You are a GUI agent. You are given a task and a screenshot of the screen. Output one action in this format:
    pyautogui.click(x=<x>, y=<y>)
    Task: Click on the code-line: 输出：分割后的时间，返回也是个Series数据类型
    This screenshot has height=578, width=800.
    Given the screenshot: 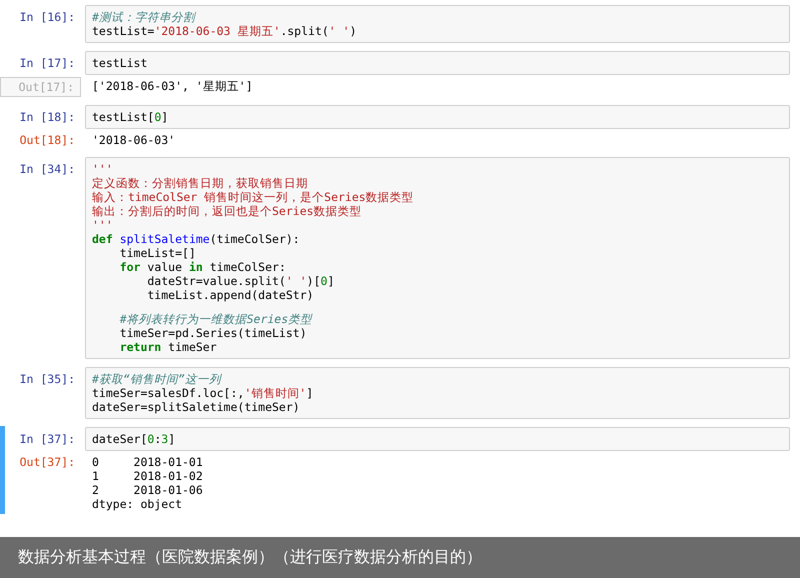 What is the action you would take?
    pyautogui.click(x=227, y=211)
    